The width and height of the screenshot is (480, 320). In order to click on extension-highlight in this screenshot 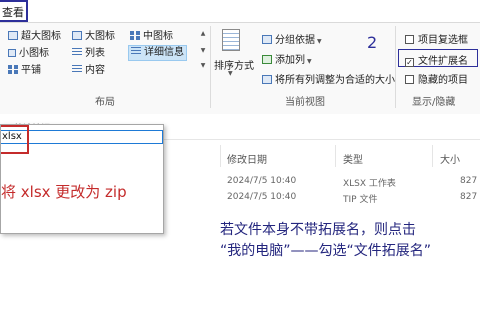, I will do `click(15, 139)`.